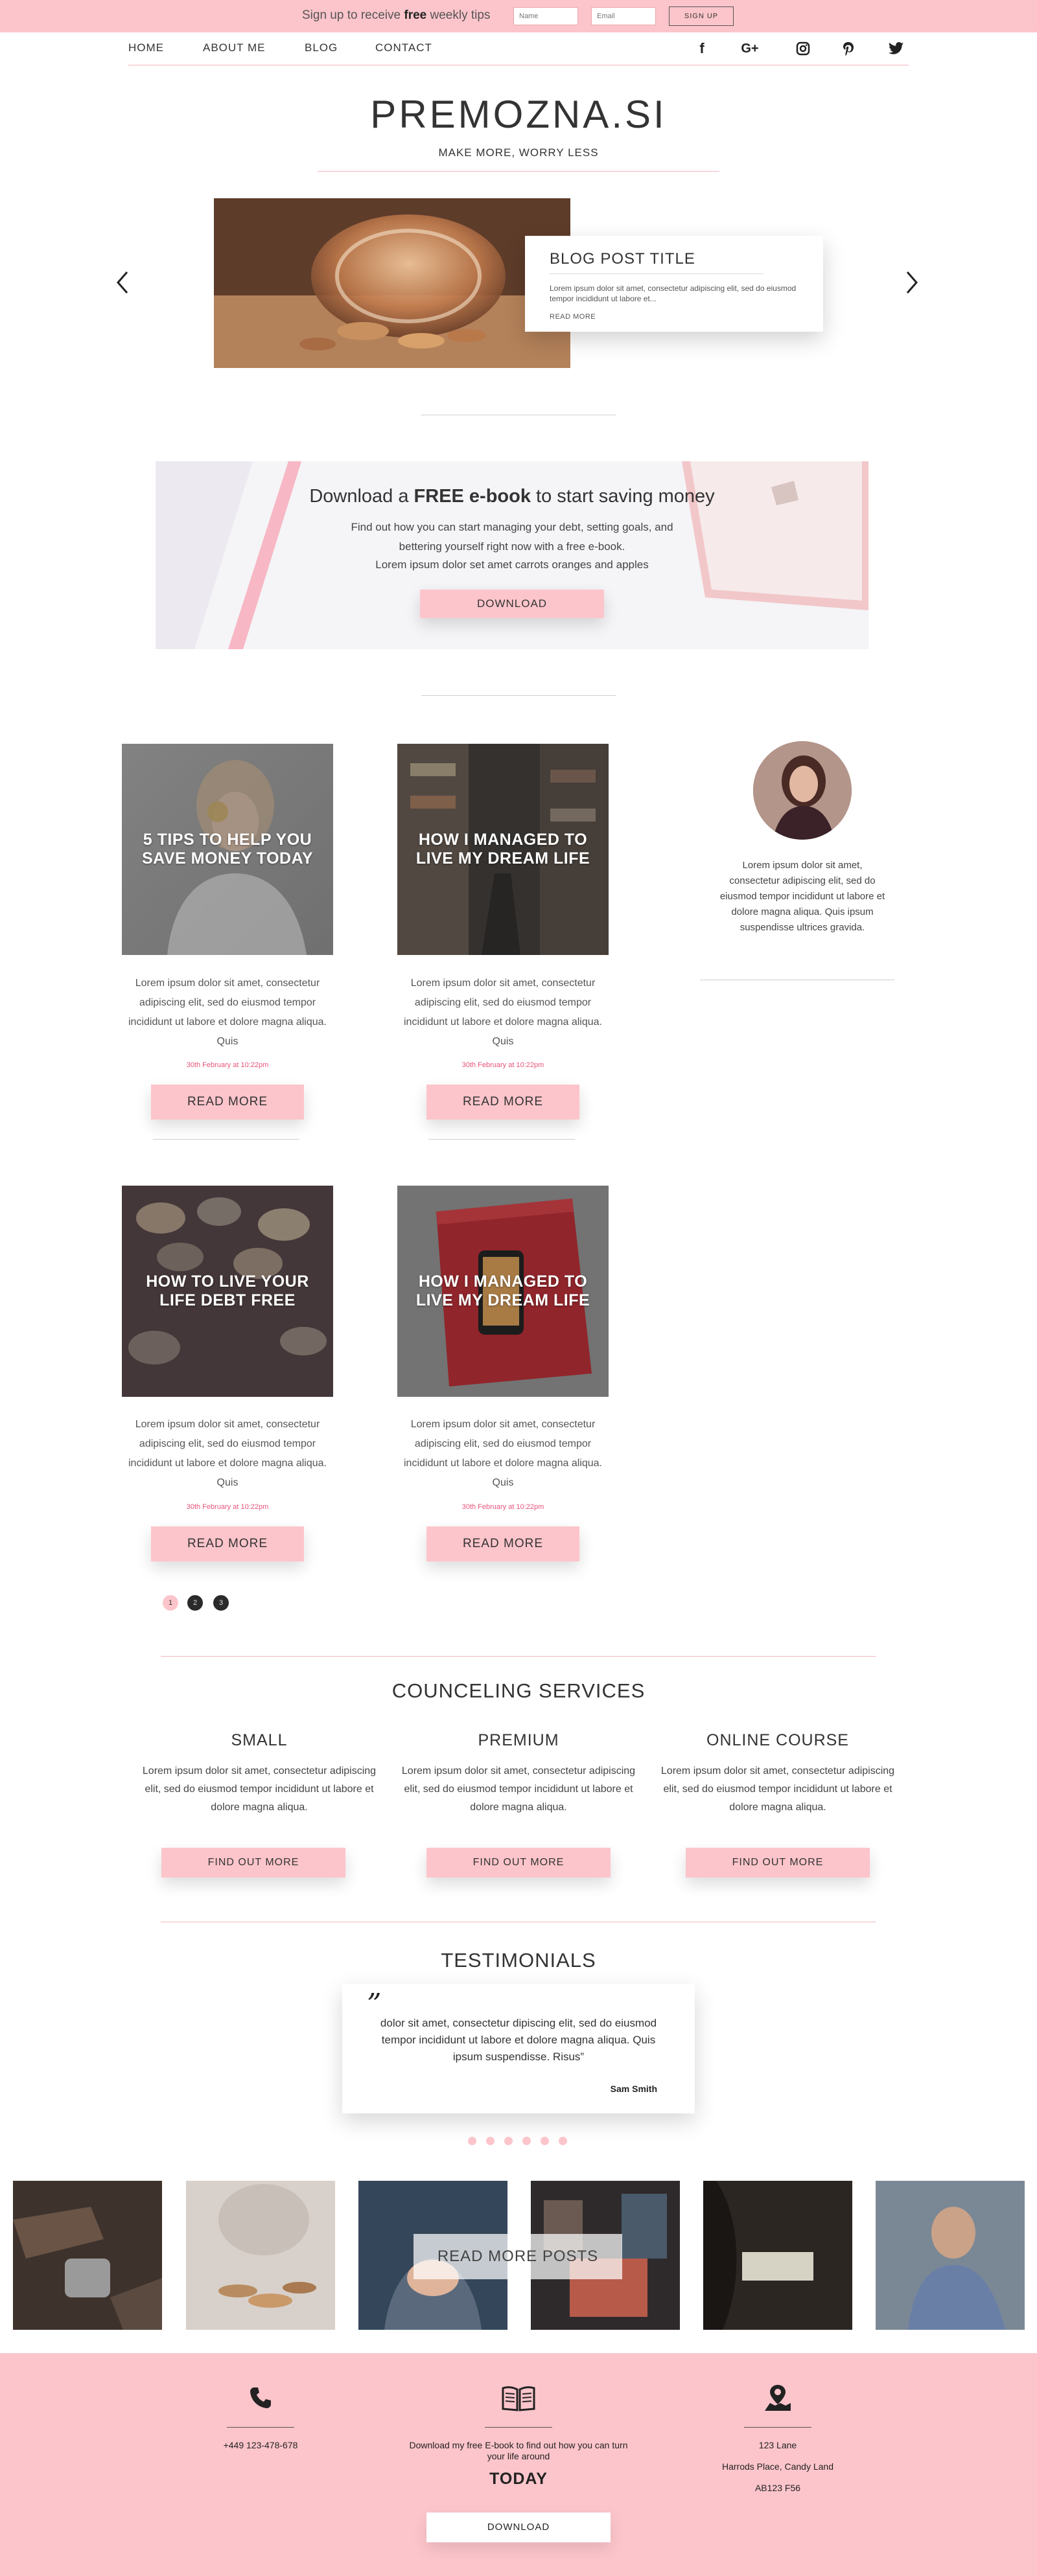 The height and width of the screenshot is (2576, 1037). Describe the element at coordinates (777, 2398) in the screenshot. I see `map-pin-icon` at that location.